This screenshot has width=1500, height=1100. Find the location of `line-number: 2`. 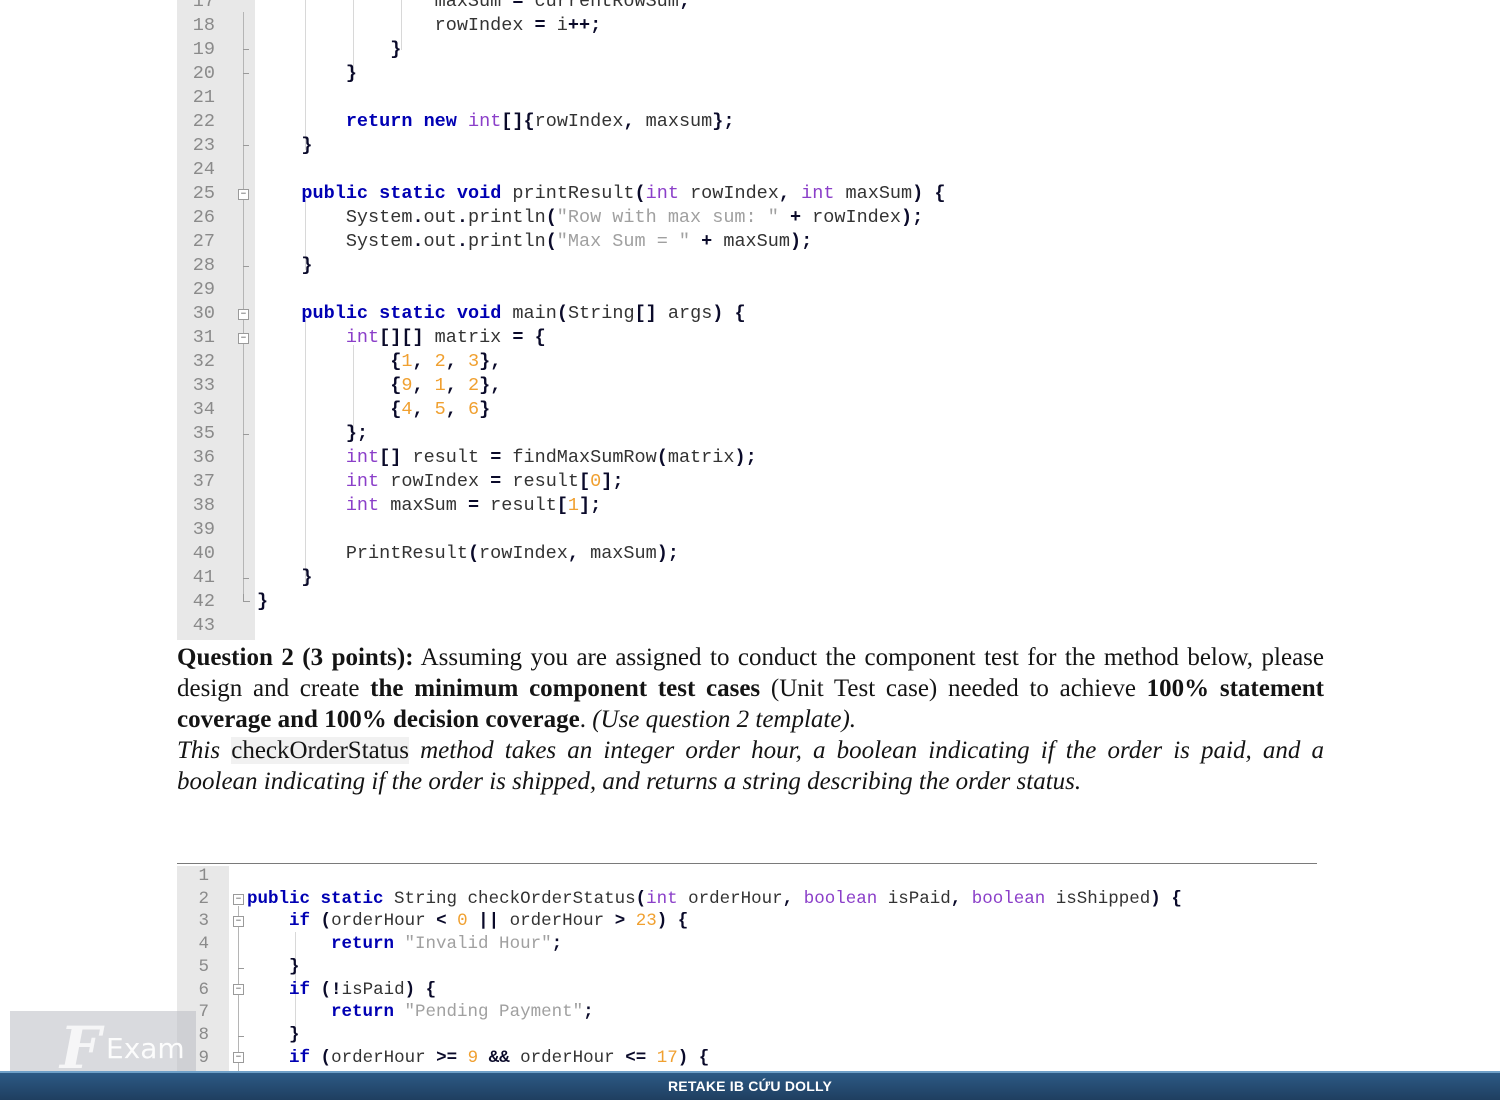

line-number: 2 is located at coordinates (203, 898).